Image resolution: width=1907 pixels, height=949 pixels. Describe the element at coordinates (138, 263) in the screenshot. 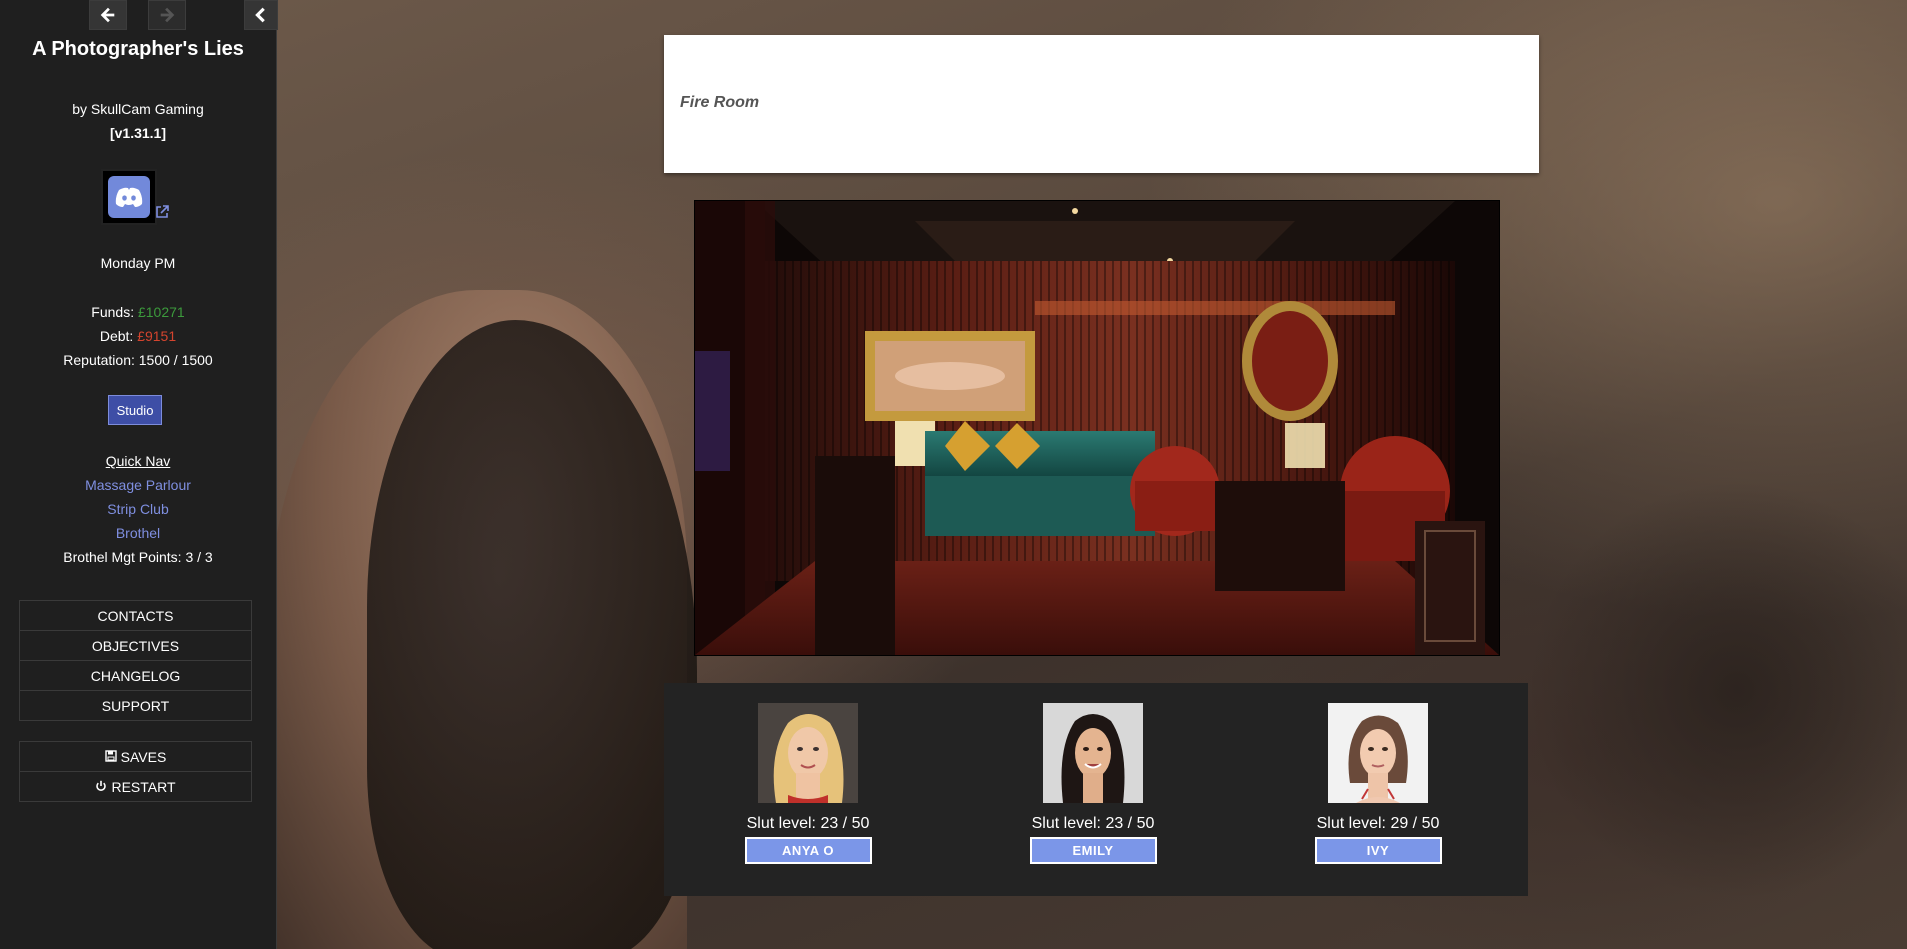

I see `time-of-day: Monday PM` at that location.